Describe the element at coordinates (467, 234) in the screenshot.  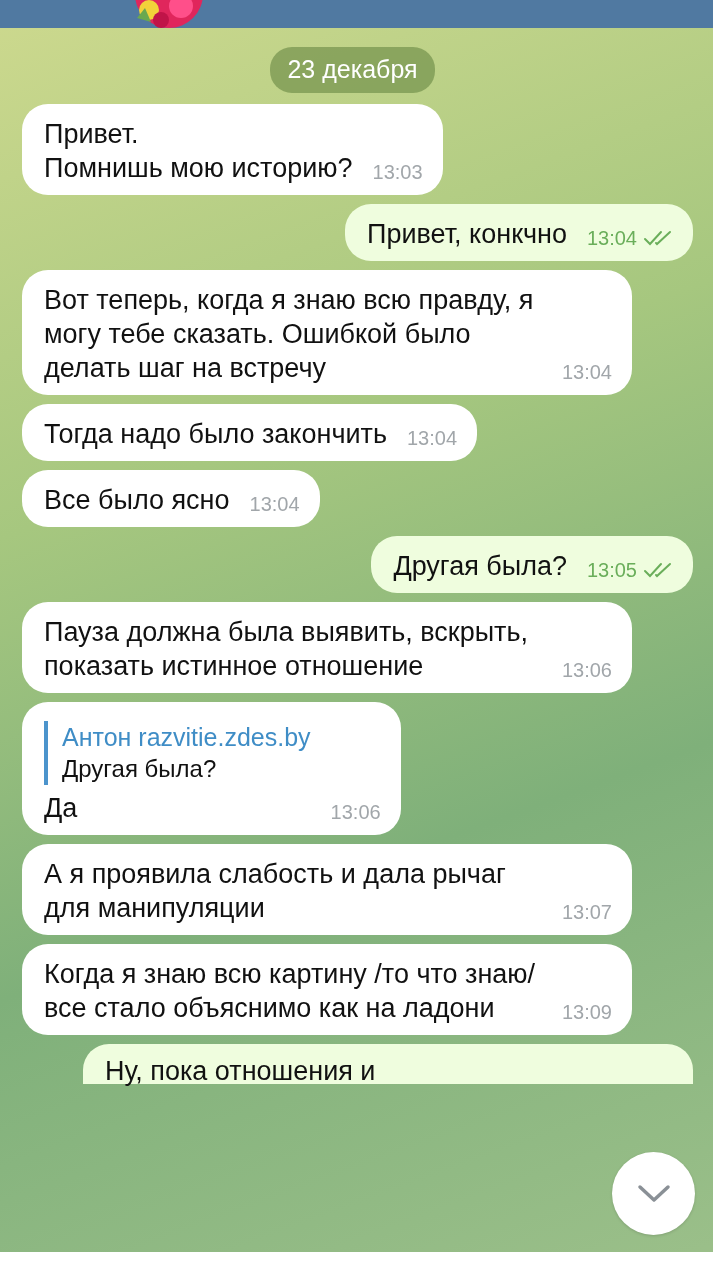
I see `message-text: Привет, конкчно` at that location.